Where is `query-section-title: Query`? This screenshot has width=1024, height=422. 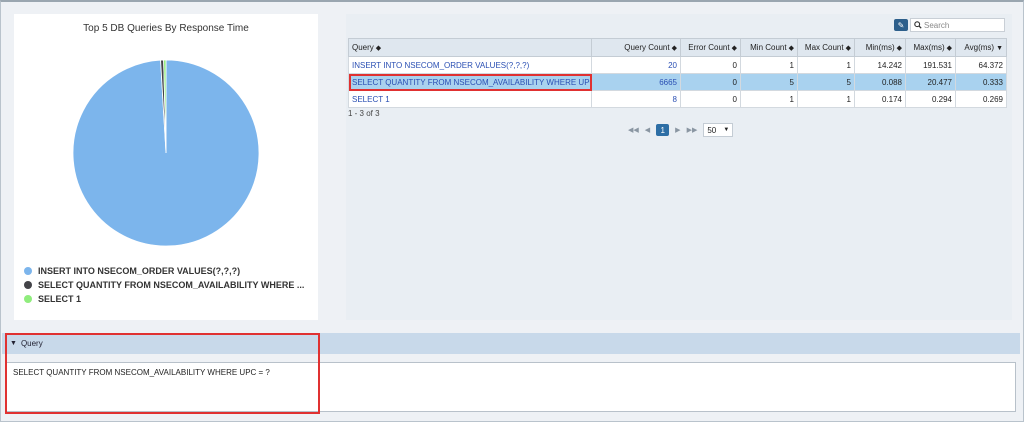 query-section-title: Query is located at coordinates (31, 343).